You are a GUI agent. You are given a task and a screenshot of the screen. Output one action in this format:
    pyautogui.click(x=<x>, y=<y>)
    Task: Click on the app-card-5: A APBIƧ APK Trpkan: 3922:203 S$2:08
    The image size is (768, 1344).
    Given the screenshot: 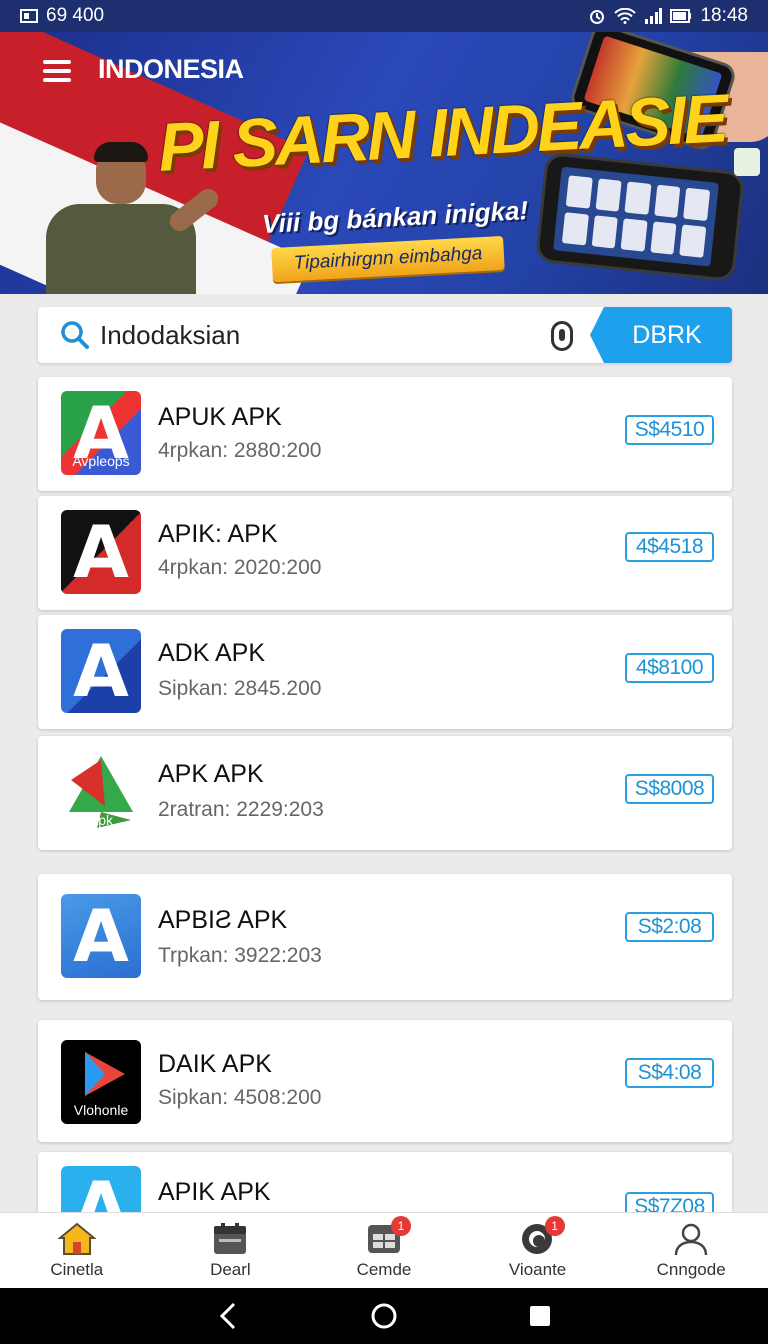 What is the action you would take?
    pyautogui.click(x=385, y=937)
    